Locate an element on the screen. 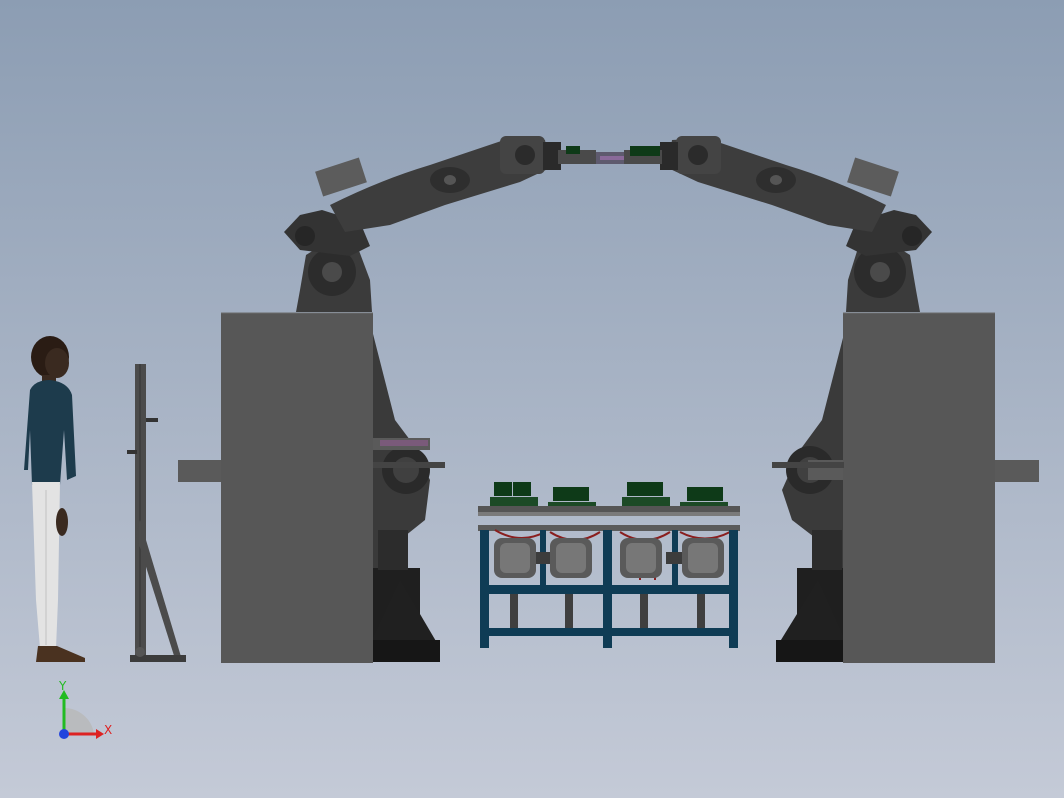 This screenshot has height=798, width=1064. workpiece-fixture-station is located at coordinates (609, 565).